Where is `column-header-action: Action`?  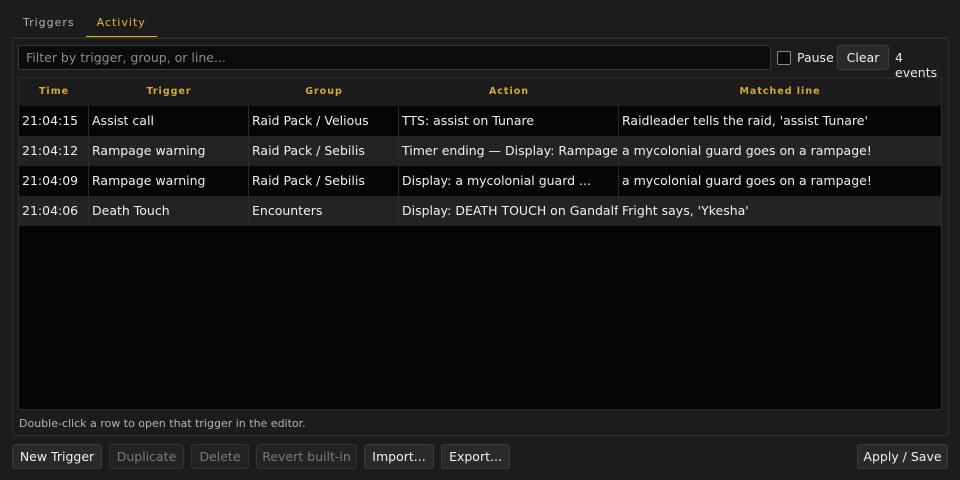
column-header-action: Action is located at coordinates (509, 92).